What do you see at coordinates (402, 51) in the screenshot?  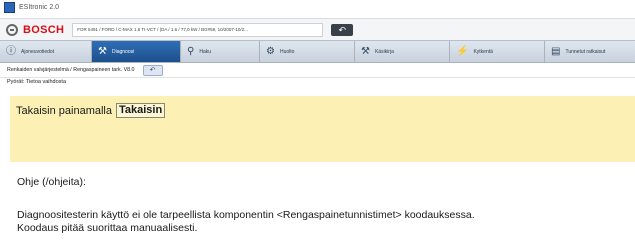 I see `tab-manual: ⚒ Käsikirja` at bounding box center [402, 51].